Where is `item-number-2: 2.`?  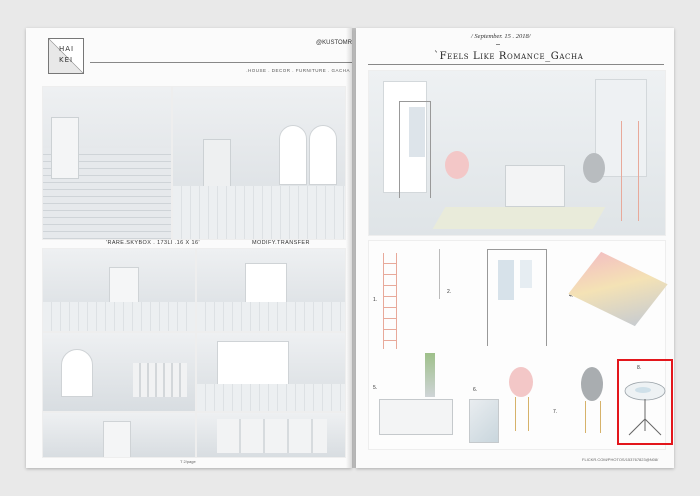
item-number-2: 2. is located at coordinates (449, 292).